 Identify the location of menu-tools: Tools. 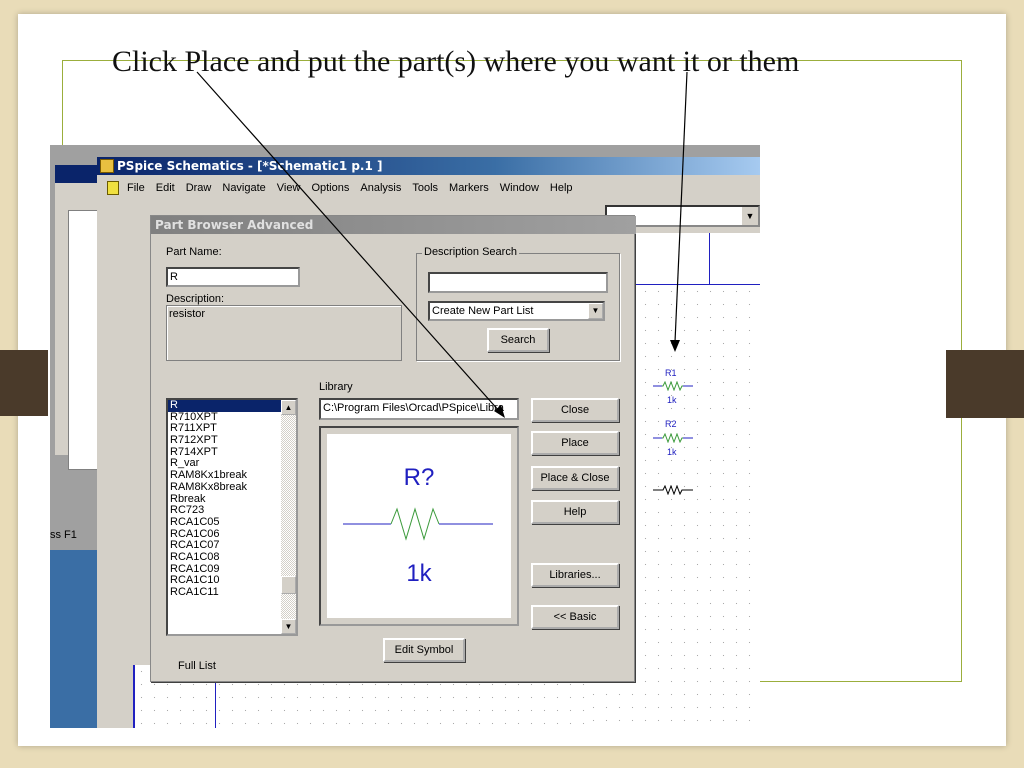
(425, 188).